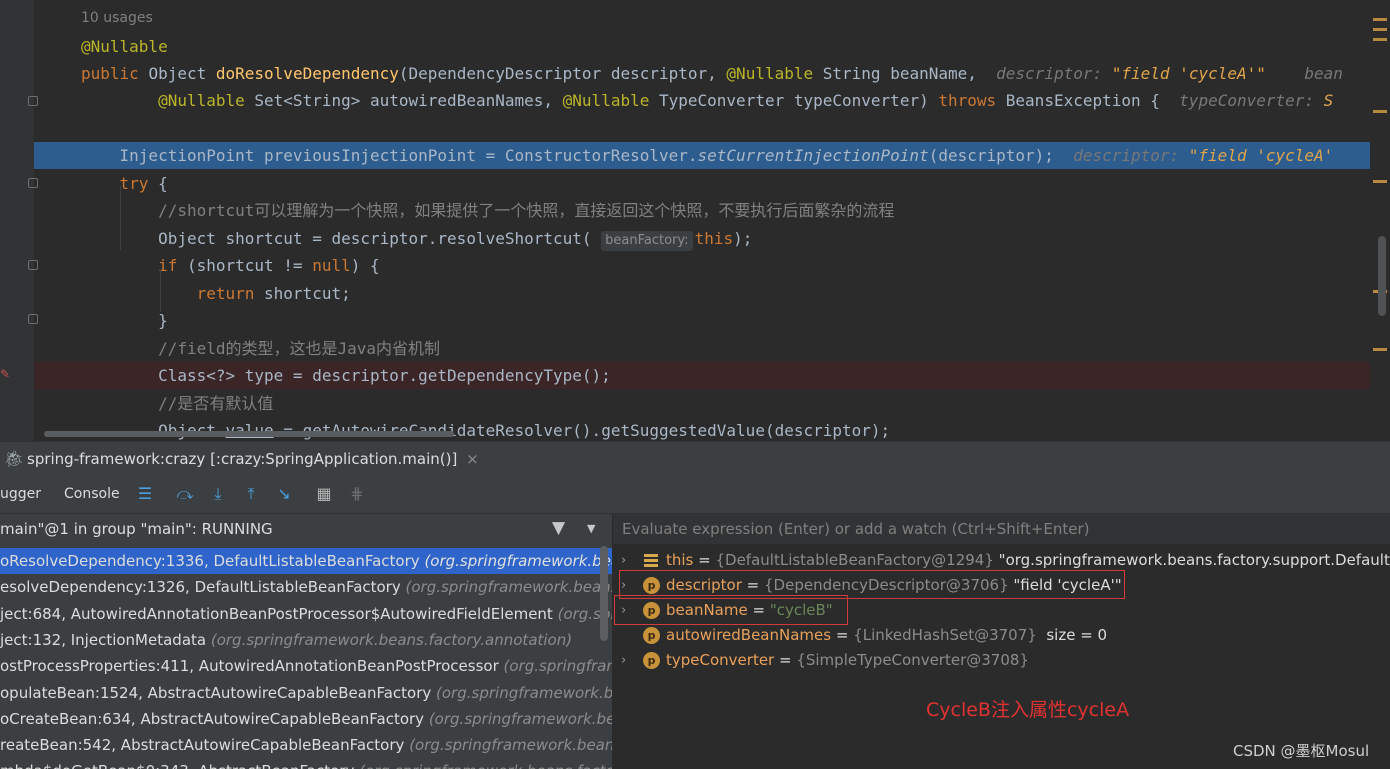  Describe the element at coordinates (117, 18) in the screenshot. I see `usages-hint: 10 usages` at that location.